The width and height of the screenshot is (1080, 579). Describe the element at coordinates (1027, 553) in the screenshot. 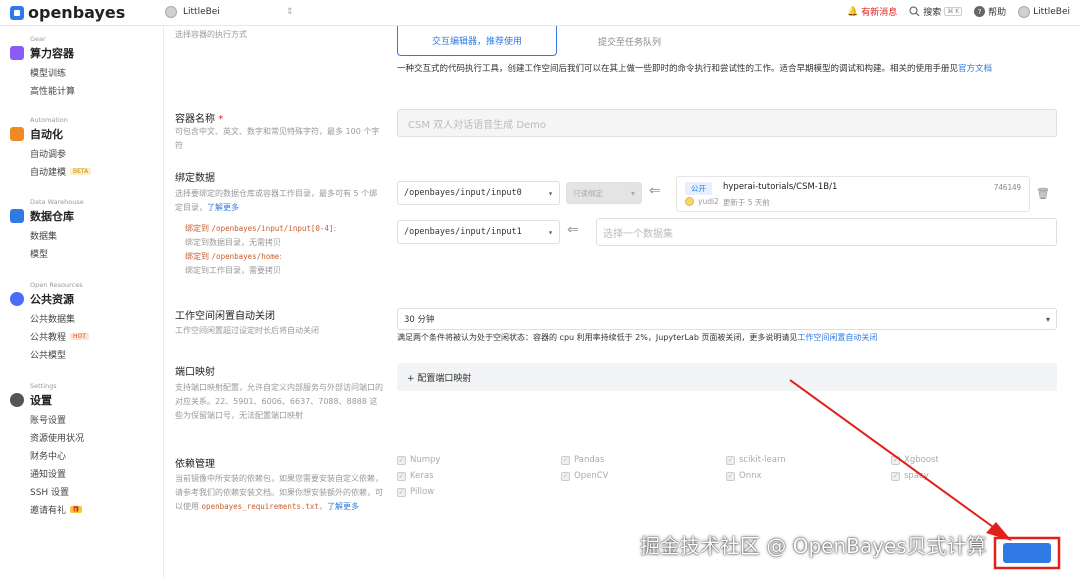

I see `submit-button` at that location.